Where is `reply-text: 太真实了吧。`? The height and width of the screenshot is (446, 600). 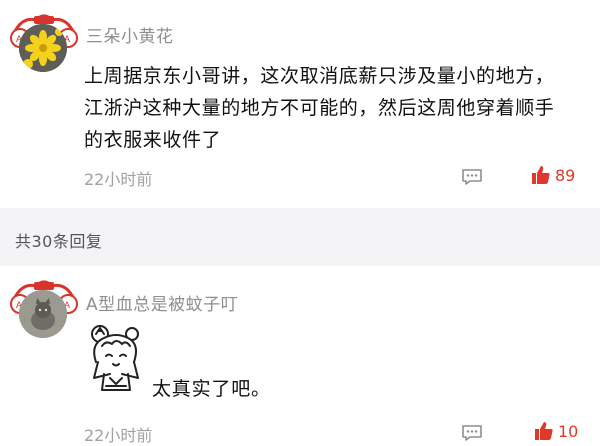 reply-text: 太真实了吧。 is located at coordinates (211, 389).